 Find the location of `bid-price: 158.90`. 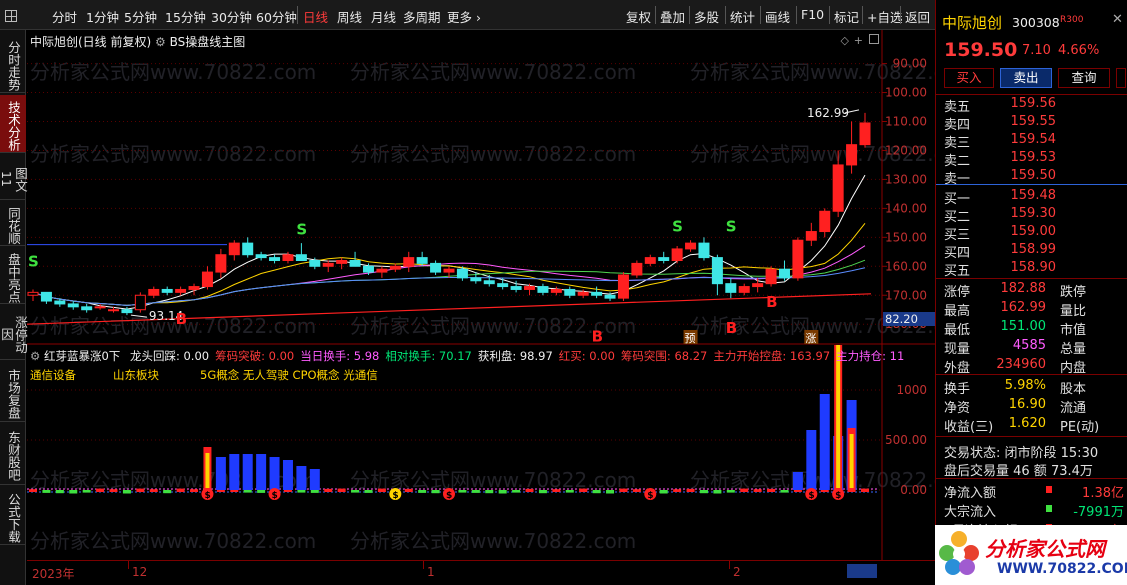

bid-price: 158.90 is located at coordinates (1034, 267).